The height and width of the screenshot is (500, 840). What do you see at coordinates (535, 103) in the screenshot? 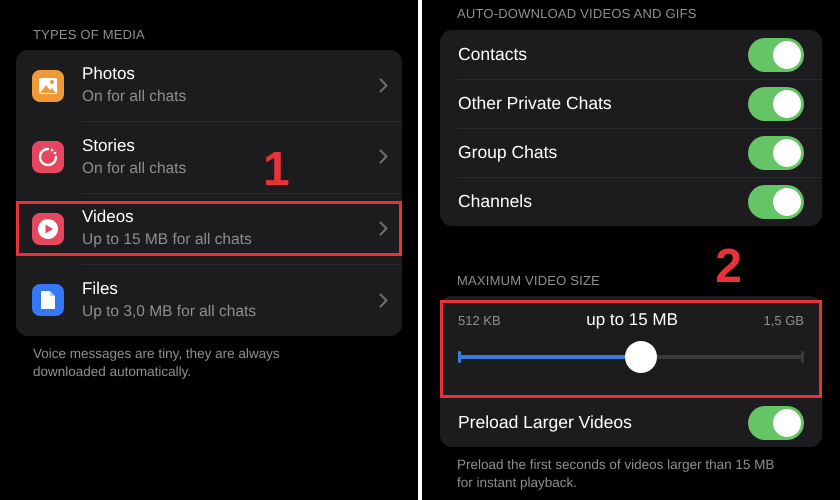
I see `setting-label: Other Private Chats` at bounding box center [535, 103].